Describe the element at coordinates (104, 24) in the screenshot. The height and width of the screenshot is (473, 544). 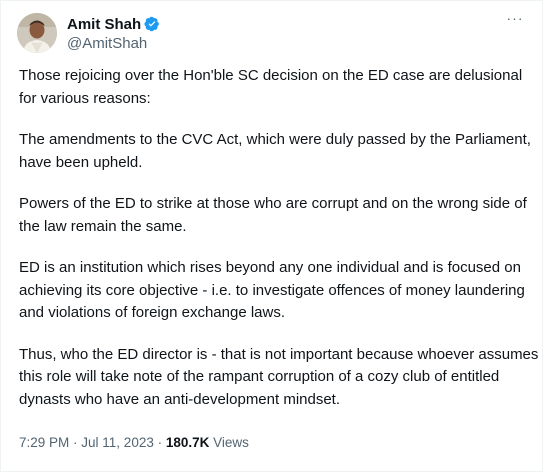
I see `author-display-name: Amit Shah` at that location.